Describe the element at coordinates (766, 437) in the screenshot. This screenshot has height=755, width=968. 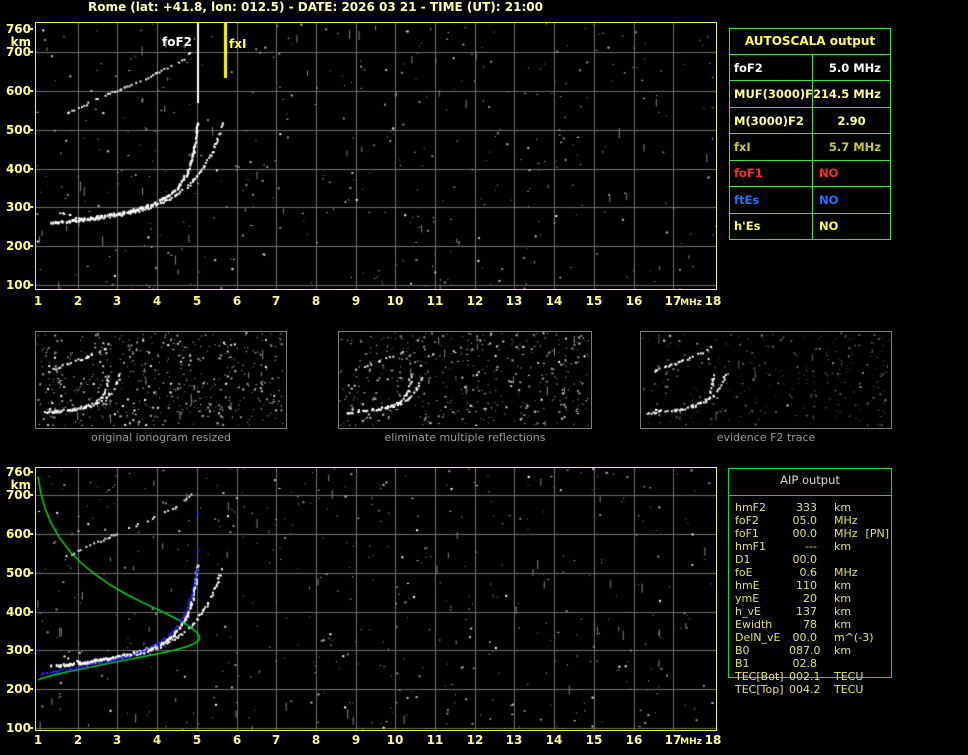
I see `panel-caption-evidence: evidence F2 trace` at that location.